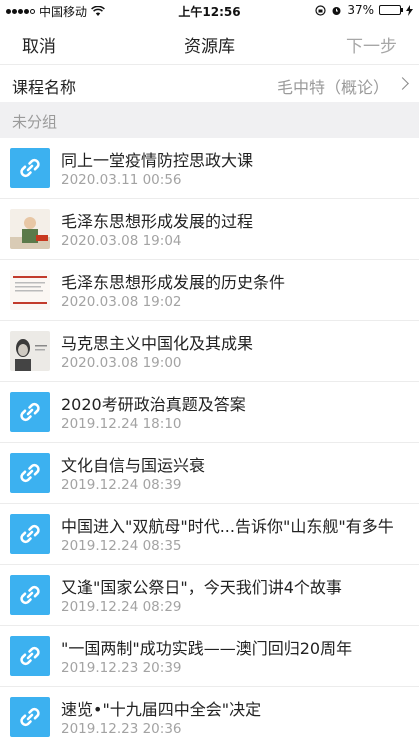  I want to click on resource-item: 同上一堂疫情防控思政大课 2020.03.11 00:56, so click(209, 168).